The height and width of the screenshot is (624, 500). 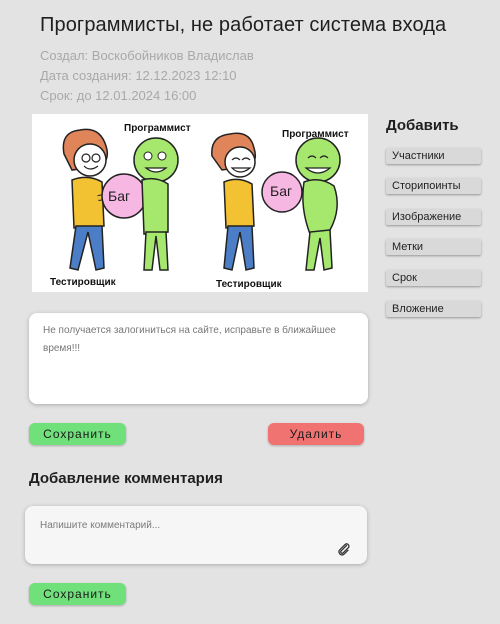 What do you see at coordinates (281, 191) in the screenshot?
I see `right-bug-ball-label: Баг` at bounding box center [281, 191].